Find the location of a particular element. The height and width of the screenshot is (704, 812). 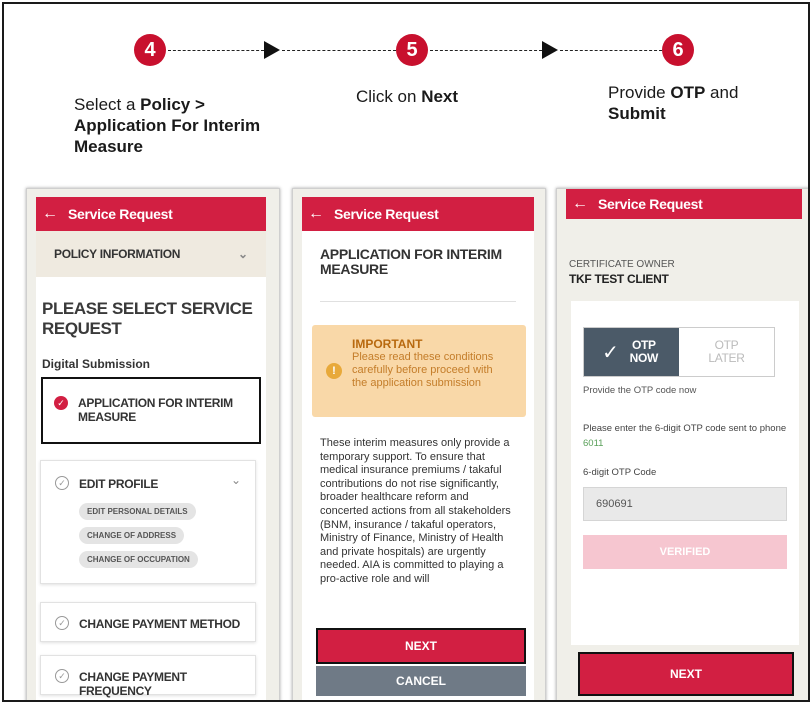

otp-now-label: OTP NOW is located at coordinates (644, 351).